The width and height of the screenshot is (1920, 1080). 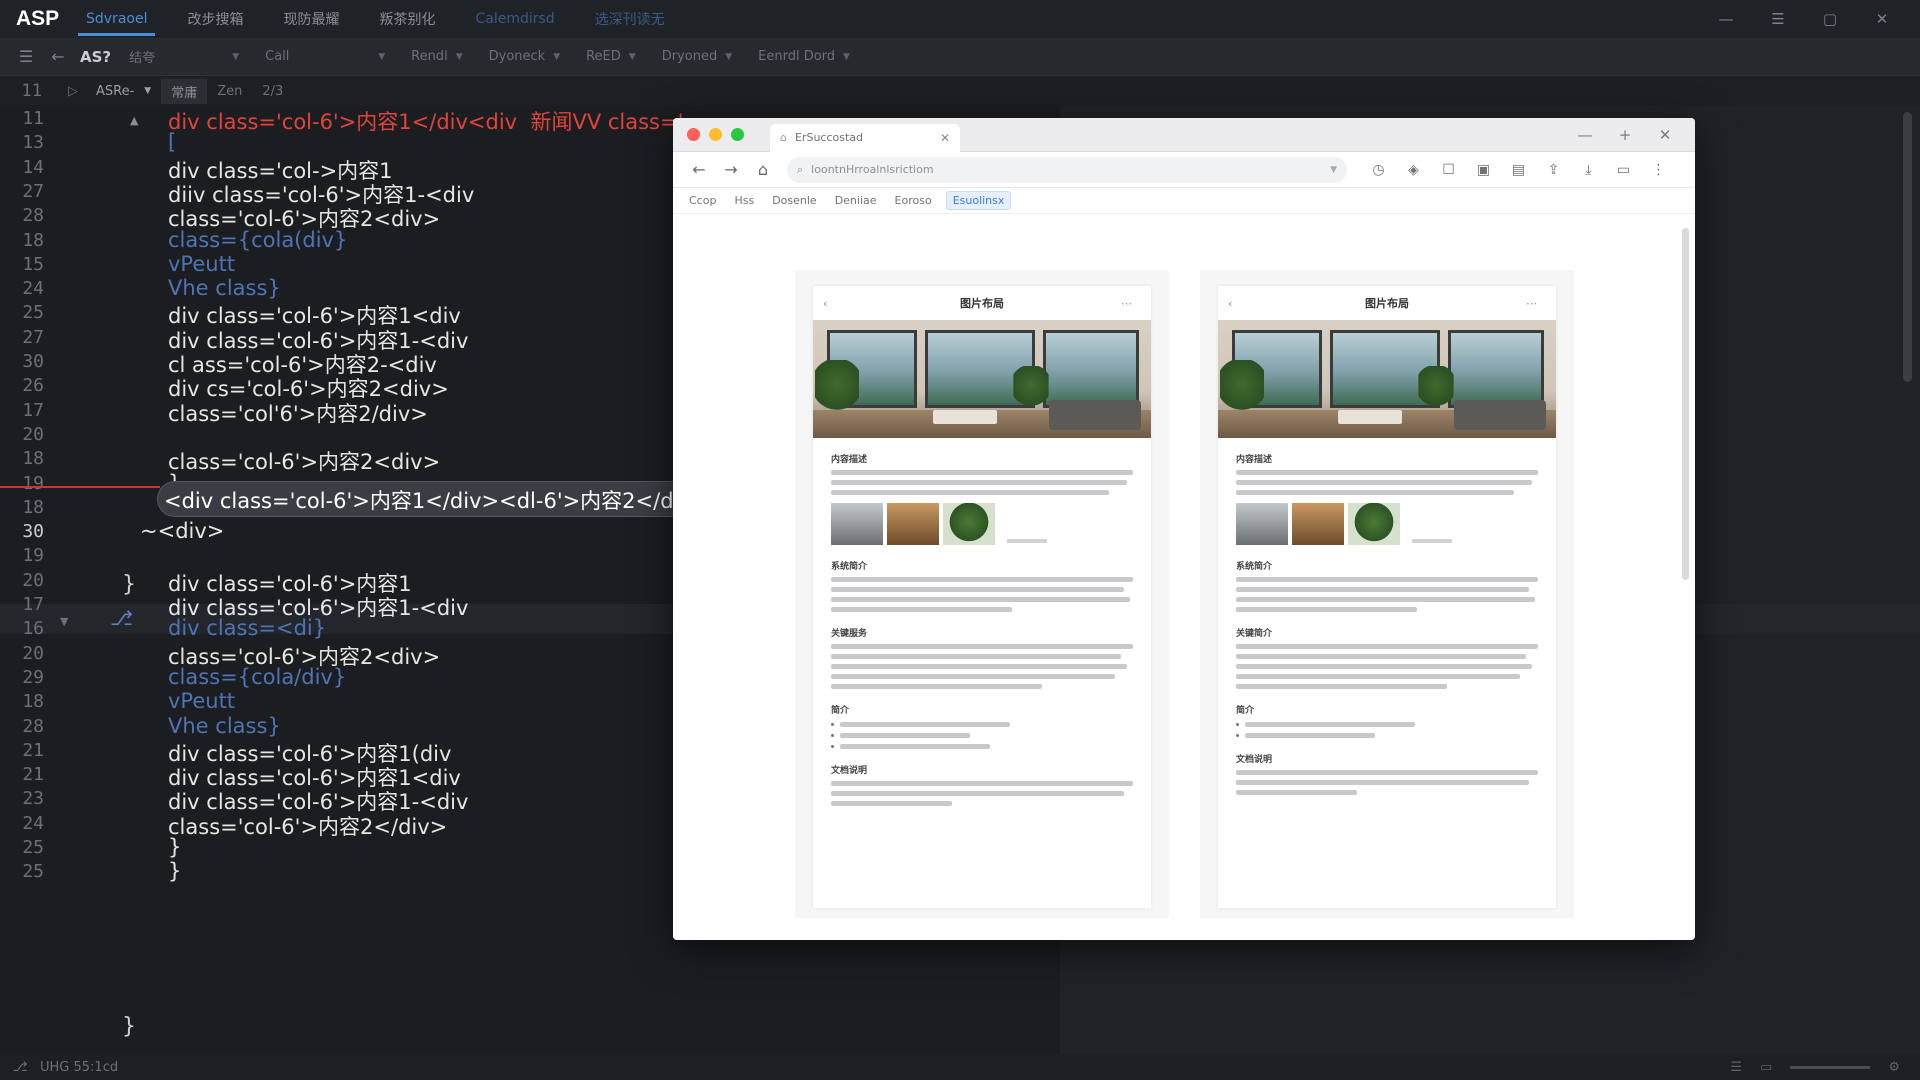 I want to click on paragraph, so click(x=982, y=482).